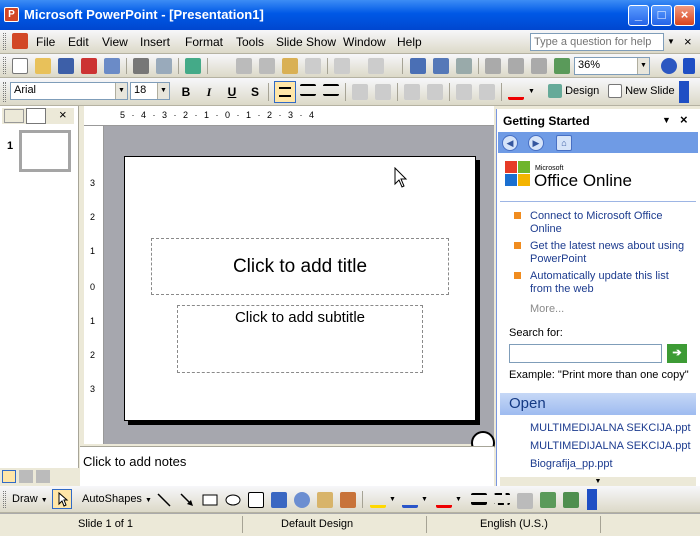 The height and width of the screenshot is (536, 700). What do you see at coordinates (564, 143) in the screenshot?
I see `home-icon: ⌂` at bounding box center [564, 143].